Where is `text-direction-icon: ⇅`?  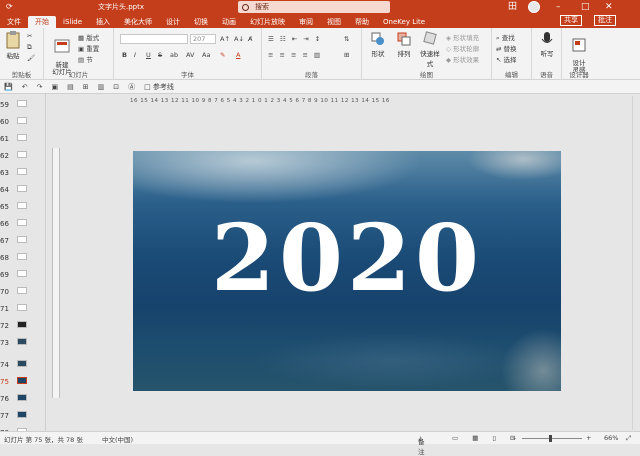
text-direction-icon: ⇅ is located at coordinates (346, 39).